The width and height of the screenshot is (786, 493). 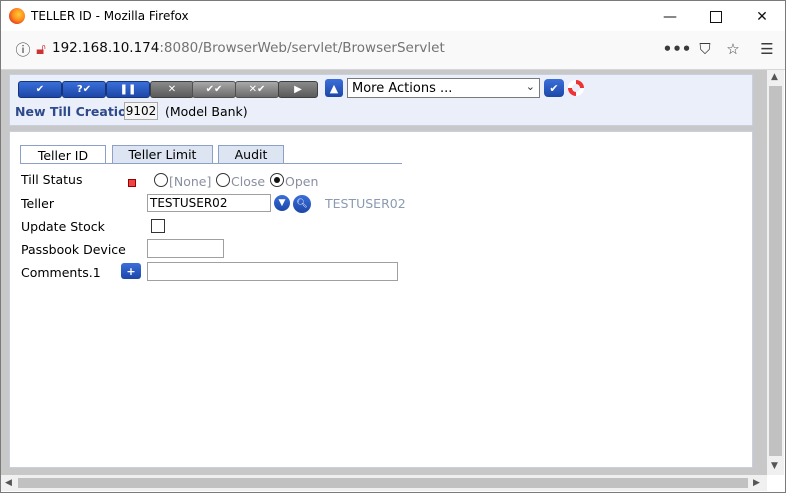 I want to click on teller-dropdown-button: ▼, so click(x=282, y=203).